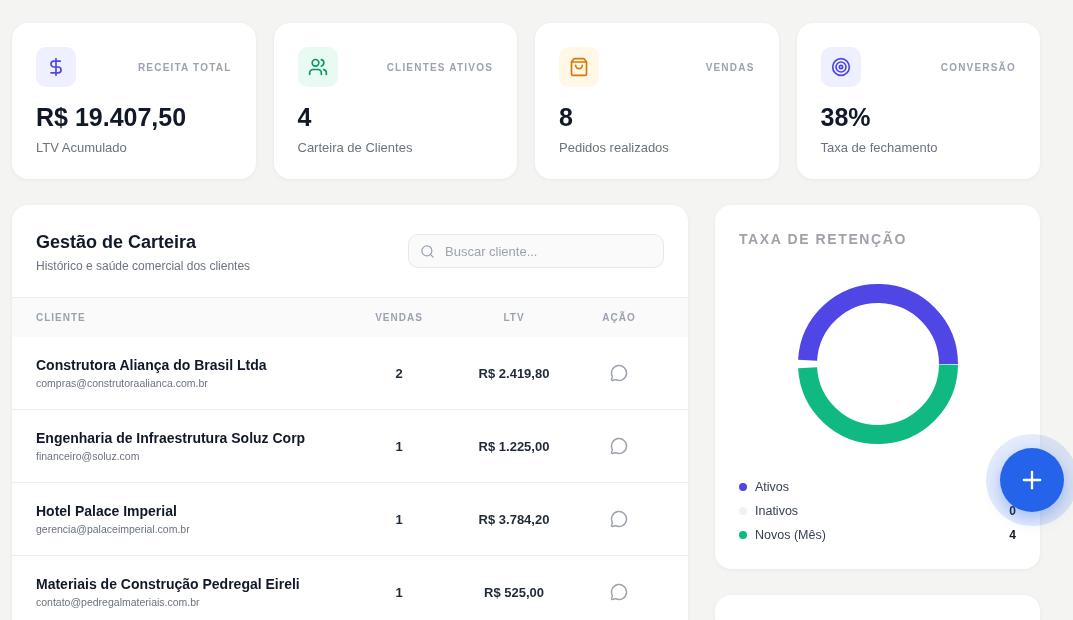 Image resolution: width=1073 pixels, height=620 pixels. I want to click on stat-label: RECEITA TOTAL, so click(184, 67).